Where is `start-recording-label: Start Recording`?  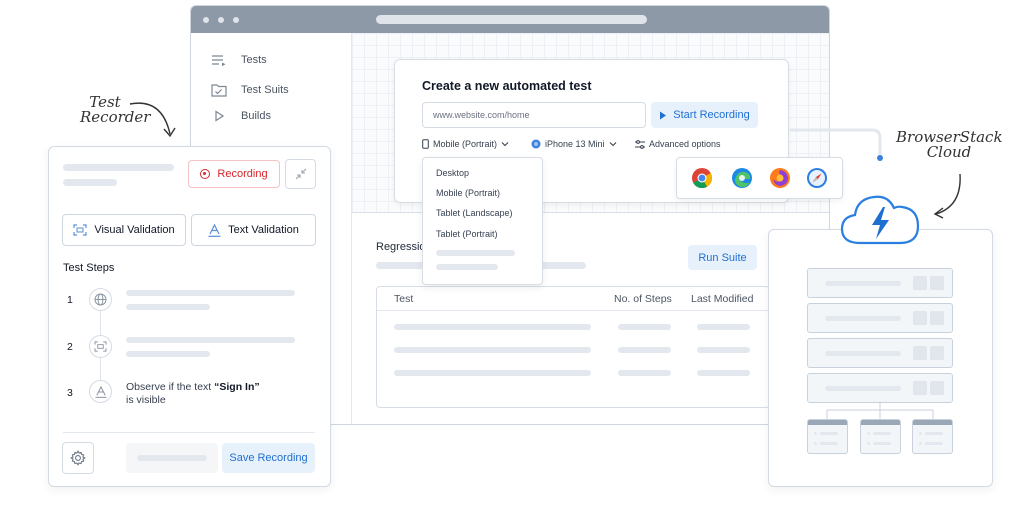 start-recording-label: Start Recording is located at coordinates (711, 115).